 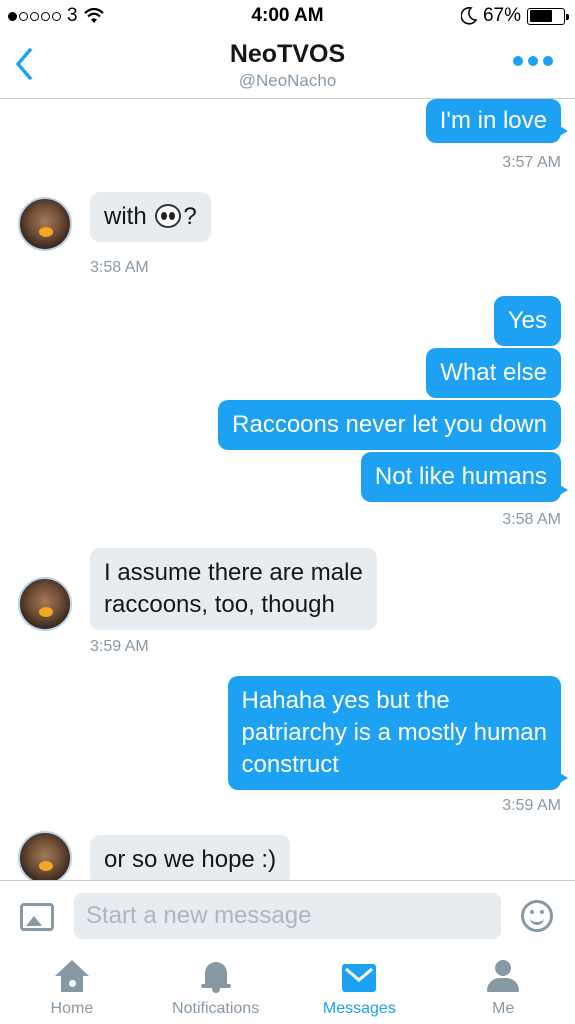 I want to click on tab-home: Home, so click(x=72, y=987).